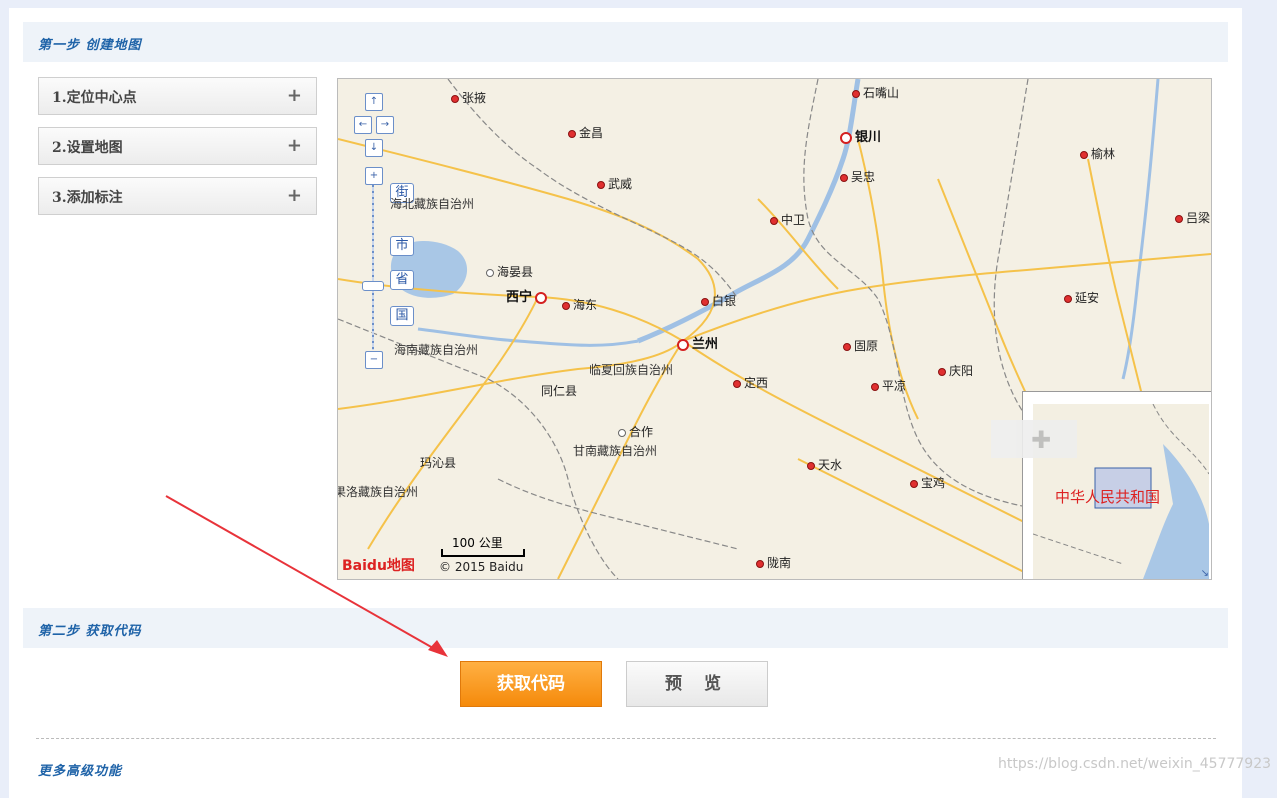 The height and width of the screenshot is (798, 1277). I want to click on watermark: https://blog.csdn.net/weixin_45777923, so click(1135, 764).